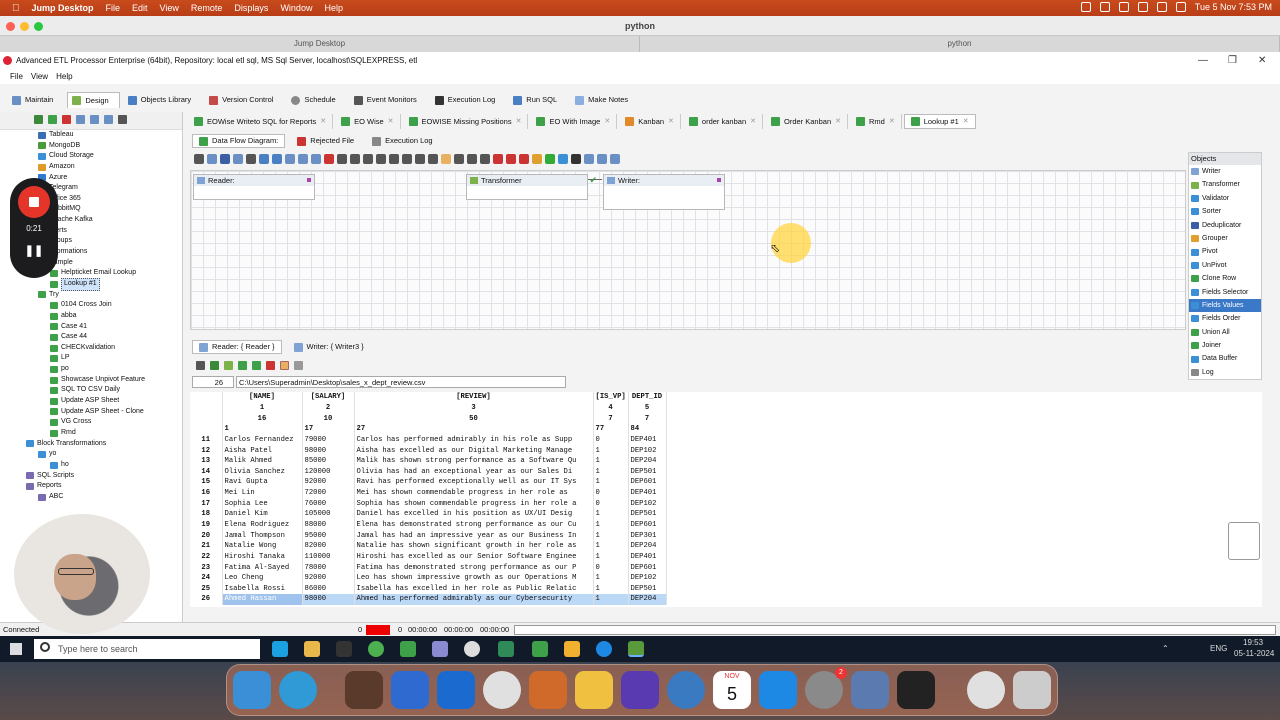 The width and height of the screenshot is (1280, 720). What do you see at coordinates (572, 649) in the screenshot?
I see `yellow-app-icon` at bounding box center [572, 649].